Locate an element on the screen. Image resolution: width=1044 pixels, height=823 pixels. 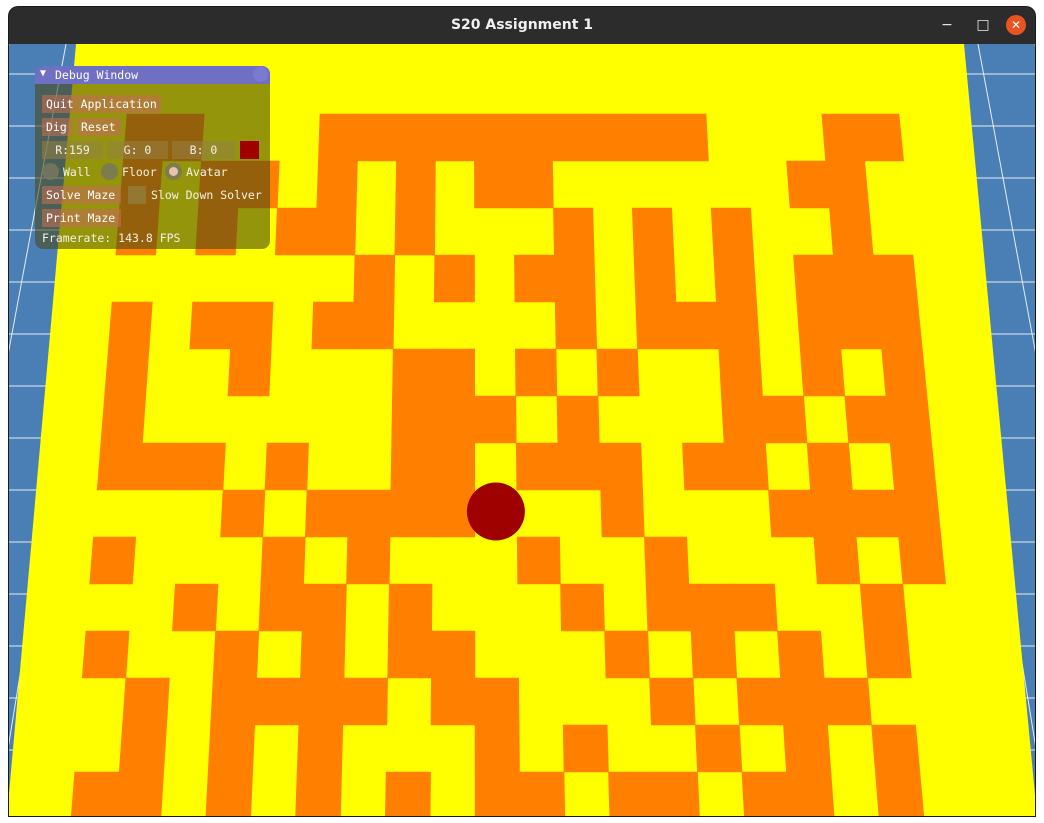
collapse-arrow-icon: ▼ is located at coordinates (43, 73).